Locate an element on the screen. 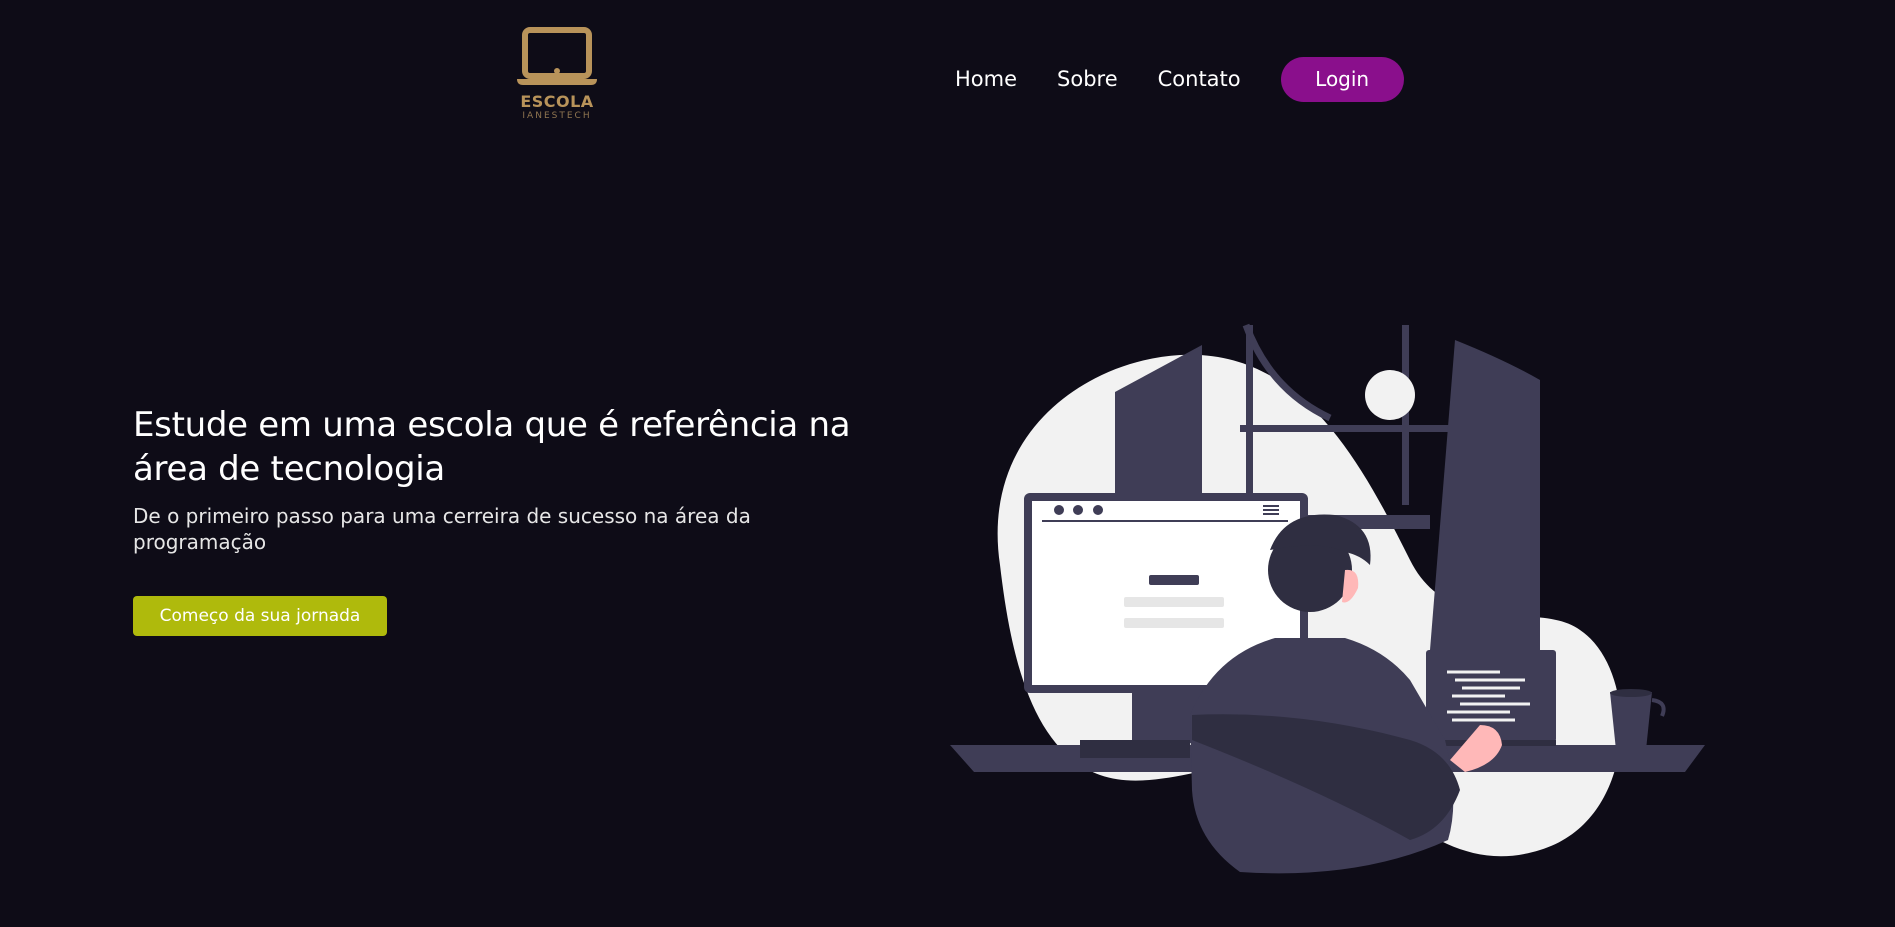  main-nav: Home Sobre Contato Login is located at coordinates (1179, 79).